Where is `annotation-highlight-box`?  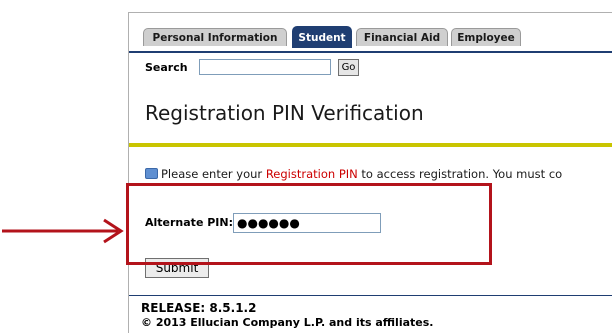 annotation-highlight-box is located at coordinates (309, 224).